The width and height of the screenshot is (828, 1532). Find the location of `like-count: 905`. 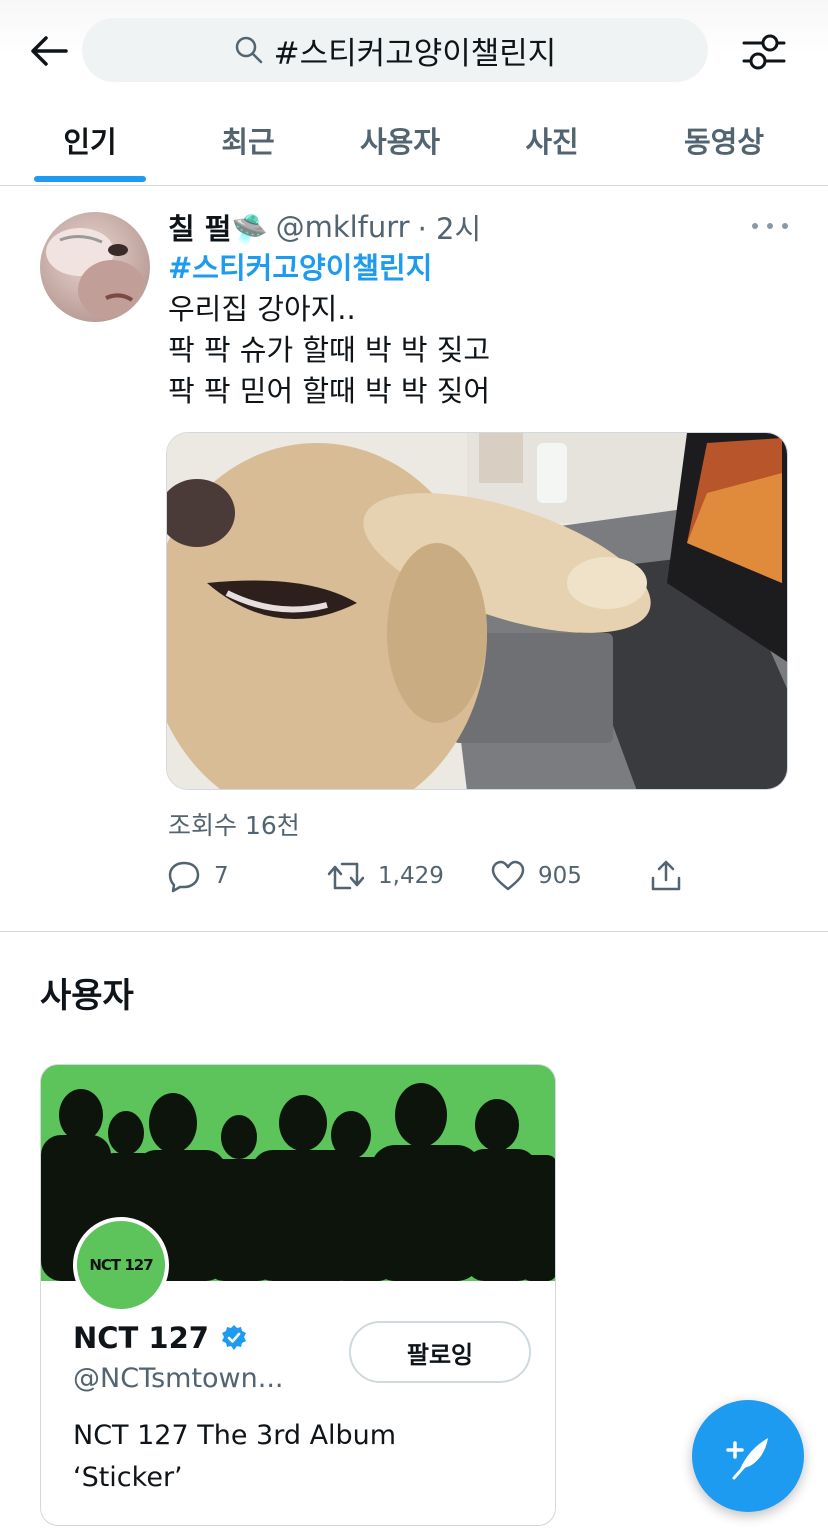

like-count: 905 is located at coordinates (560, 876).